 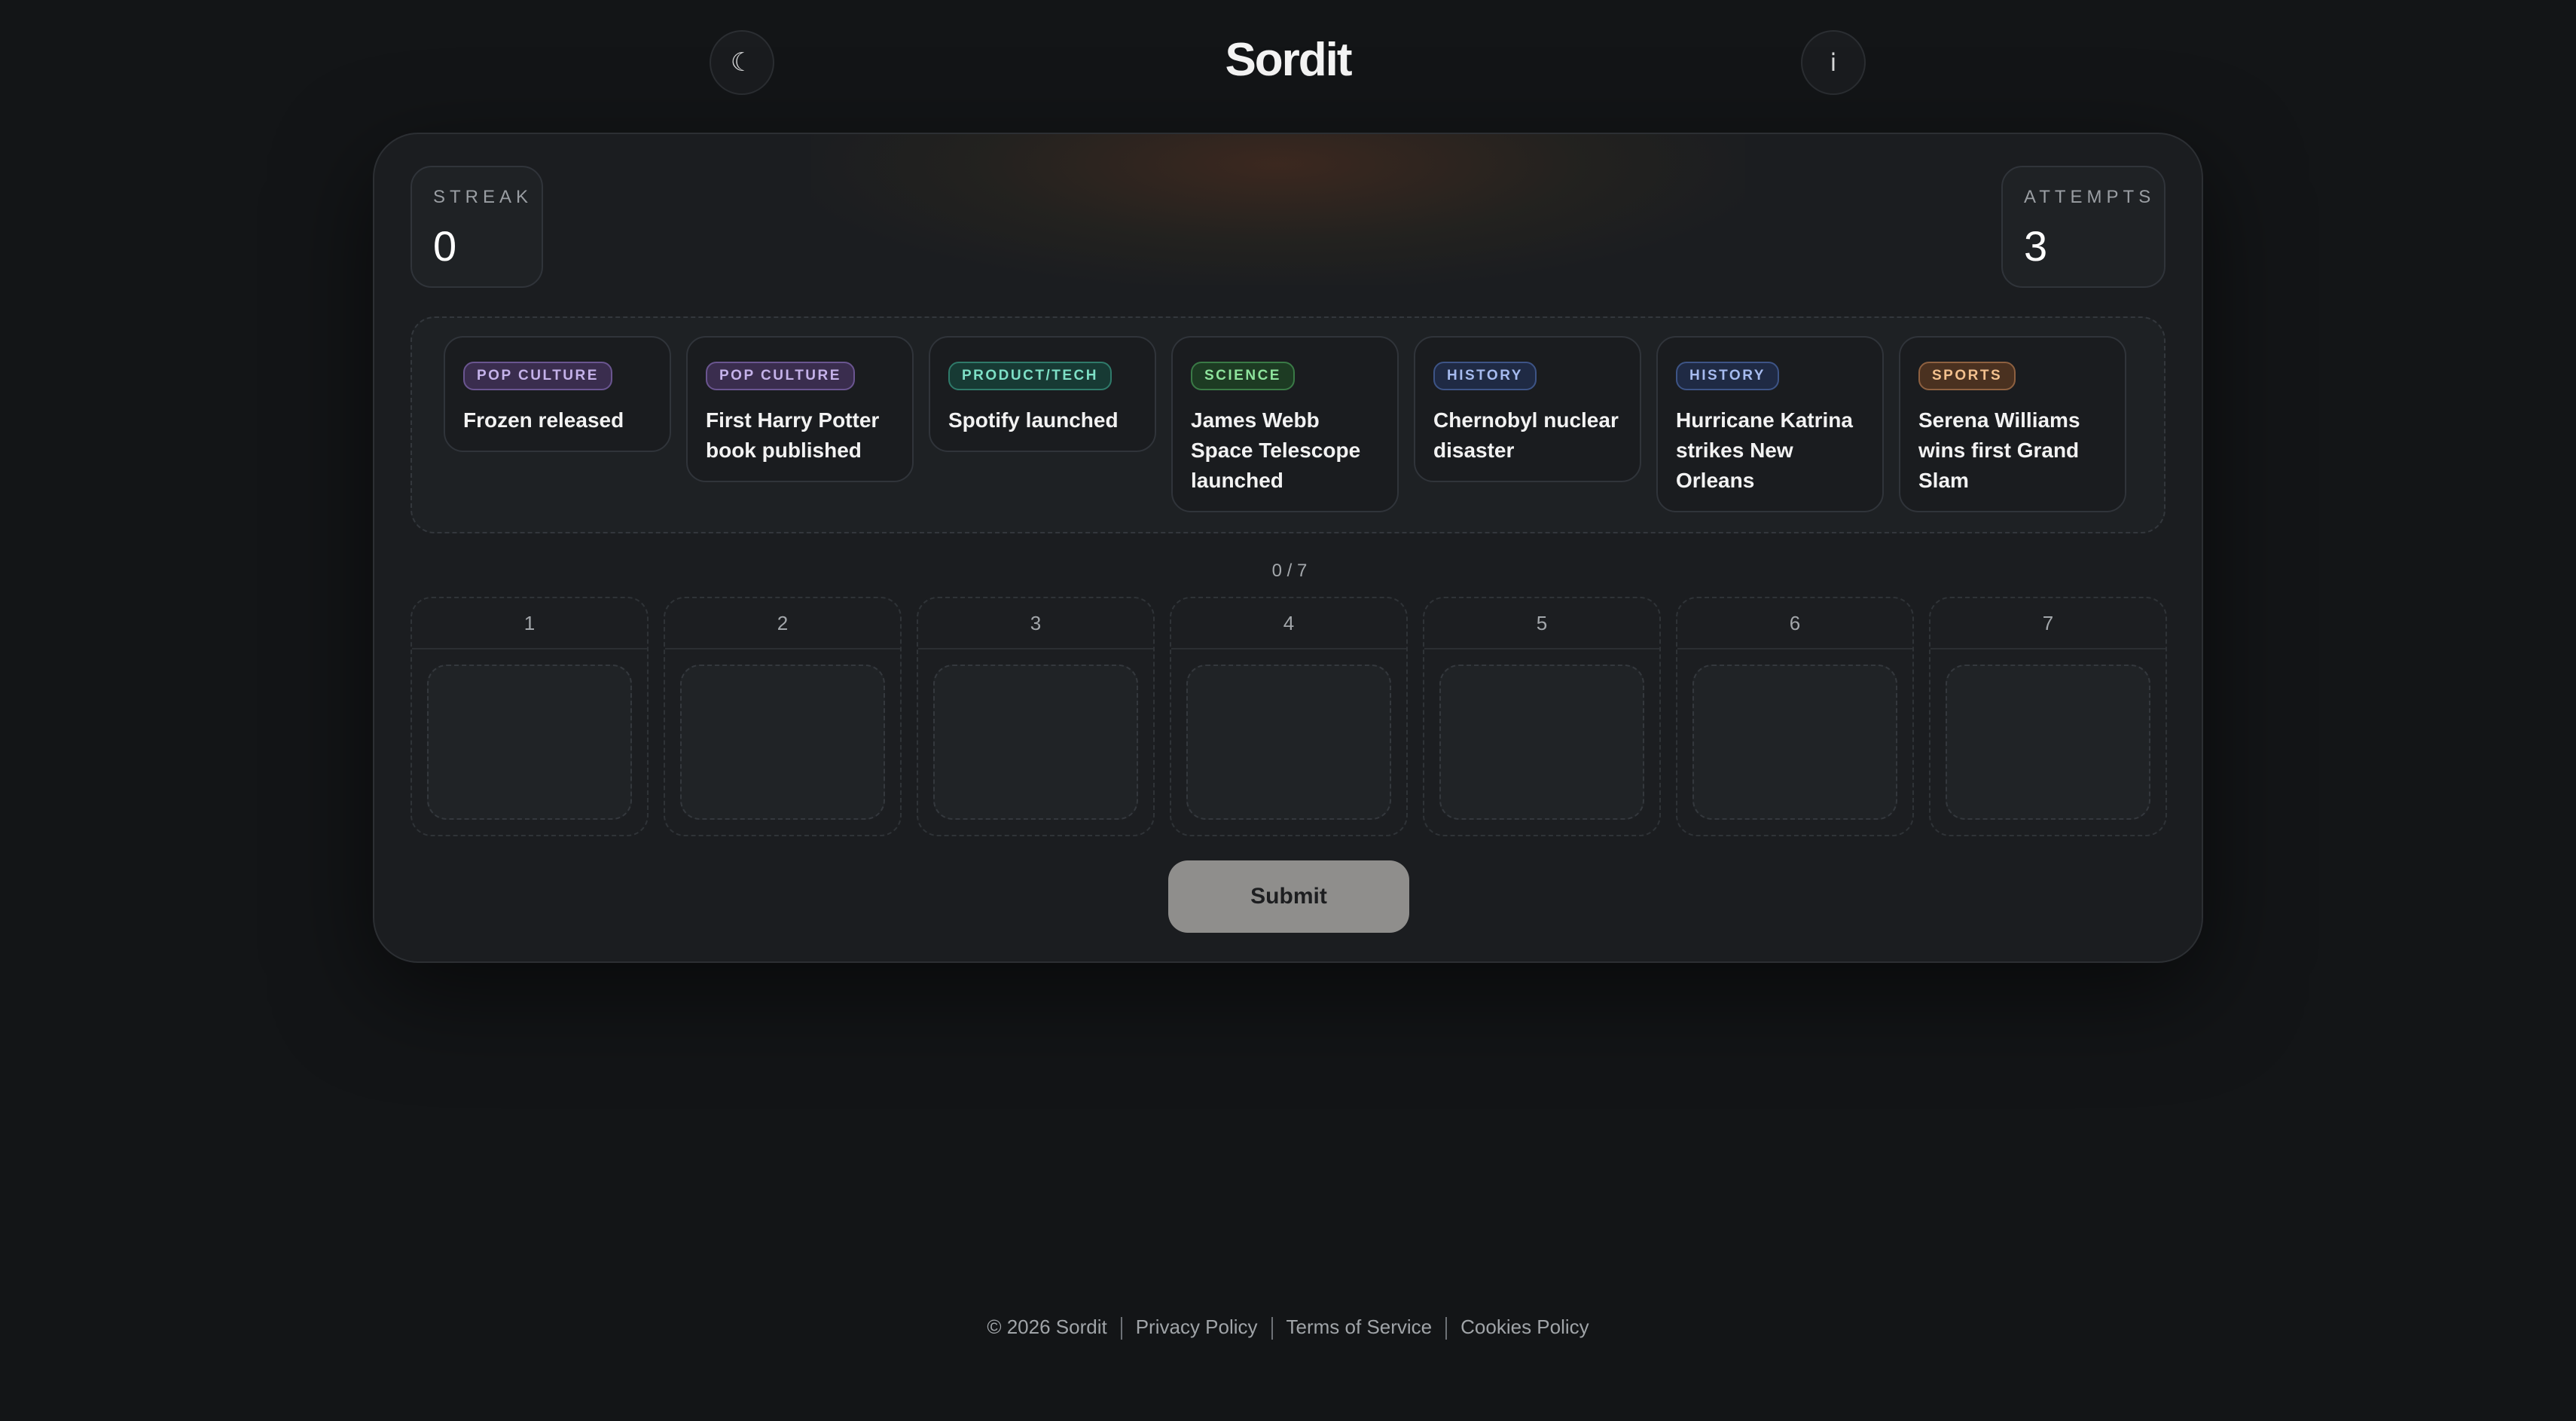 I want to click on timeline-slot: 2, so click(x=783, y=716).